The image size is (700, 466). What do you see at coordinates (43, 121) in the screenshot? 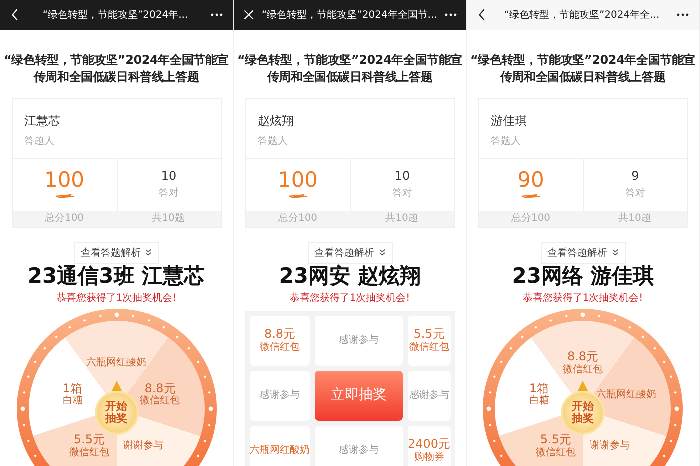
I see `participant-name: 江慧芯` at bounding box center [43, 121].